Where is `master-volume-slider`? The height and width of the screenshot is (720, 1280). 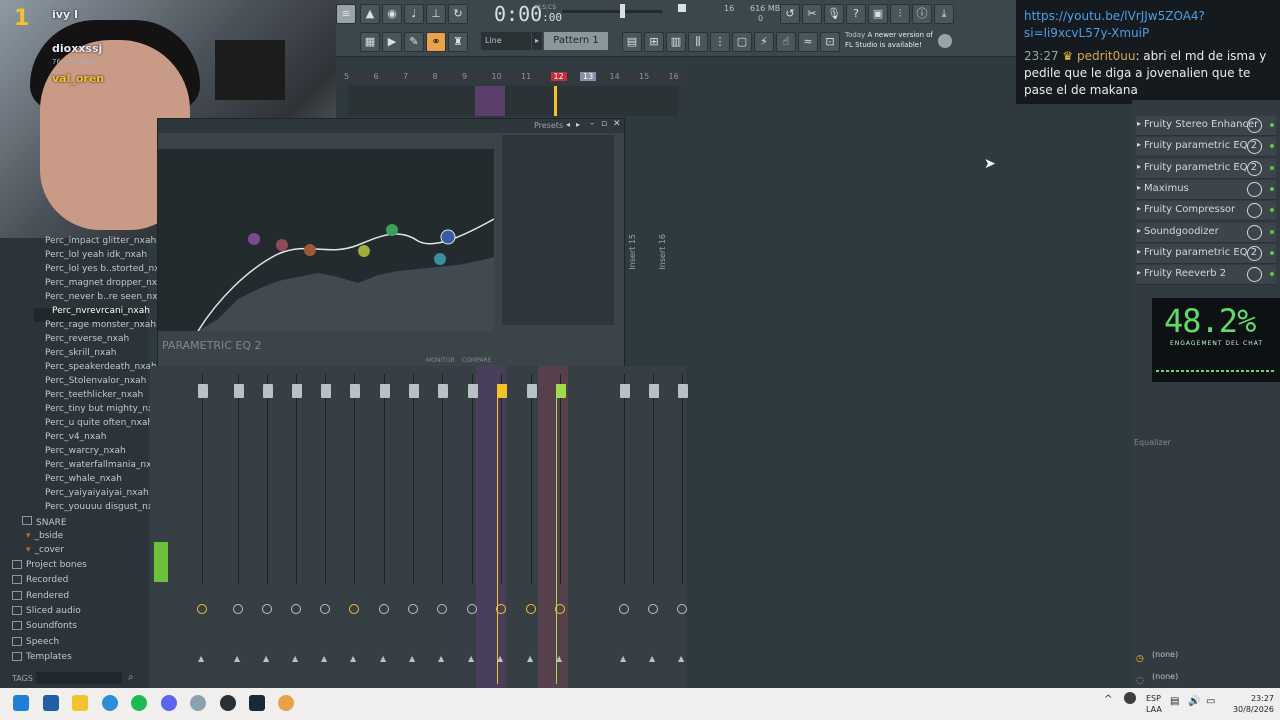
master-volume-slider is located at coordinates (612, 11).